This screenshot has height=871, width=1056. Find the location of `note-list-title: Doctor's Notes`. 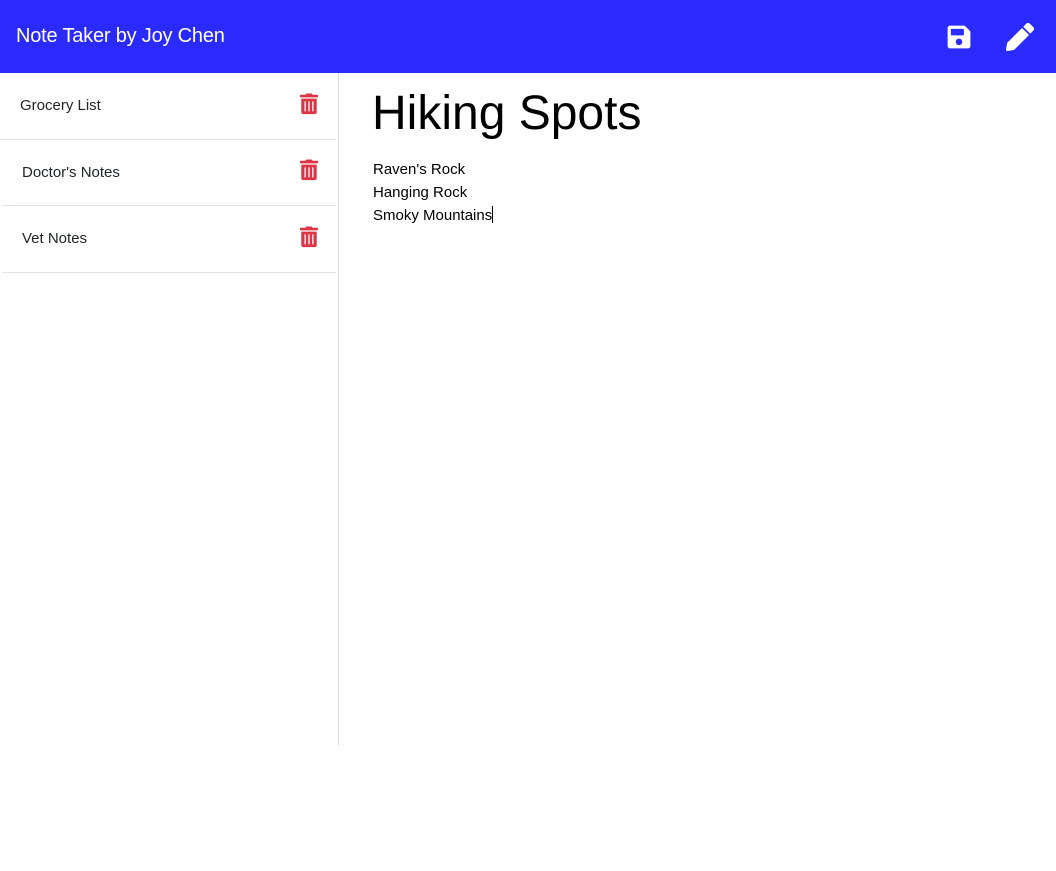

note-list-title: Doctor's Notes is located at coordinates (71, 172).